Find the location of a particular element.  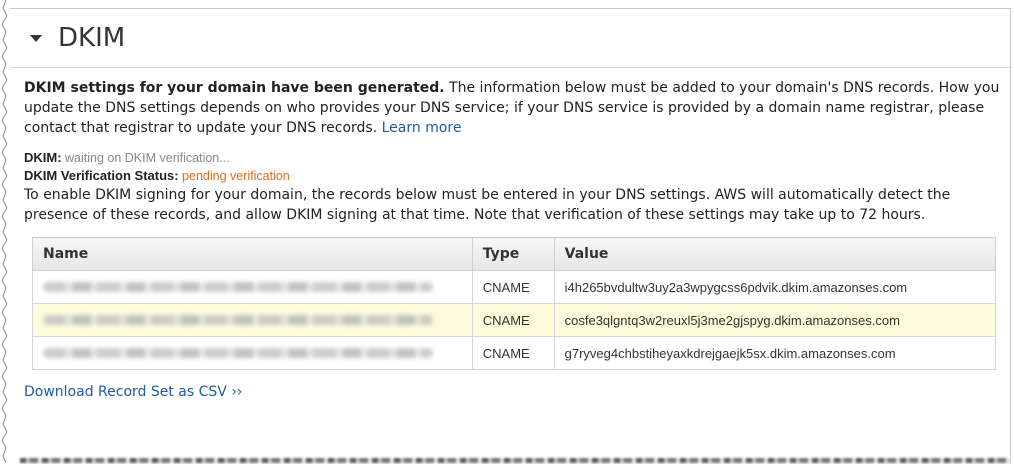

dkim-status-label: DKIM: is located at coordinates (43, 157).